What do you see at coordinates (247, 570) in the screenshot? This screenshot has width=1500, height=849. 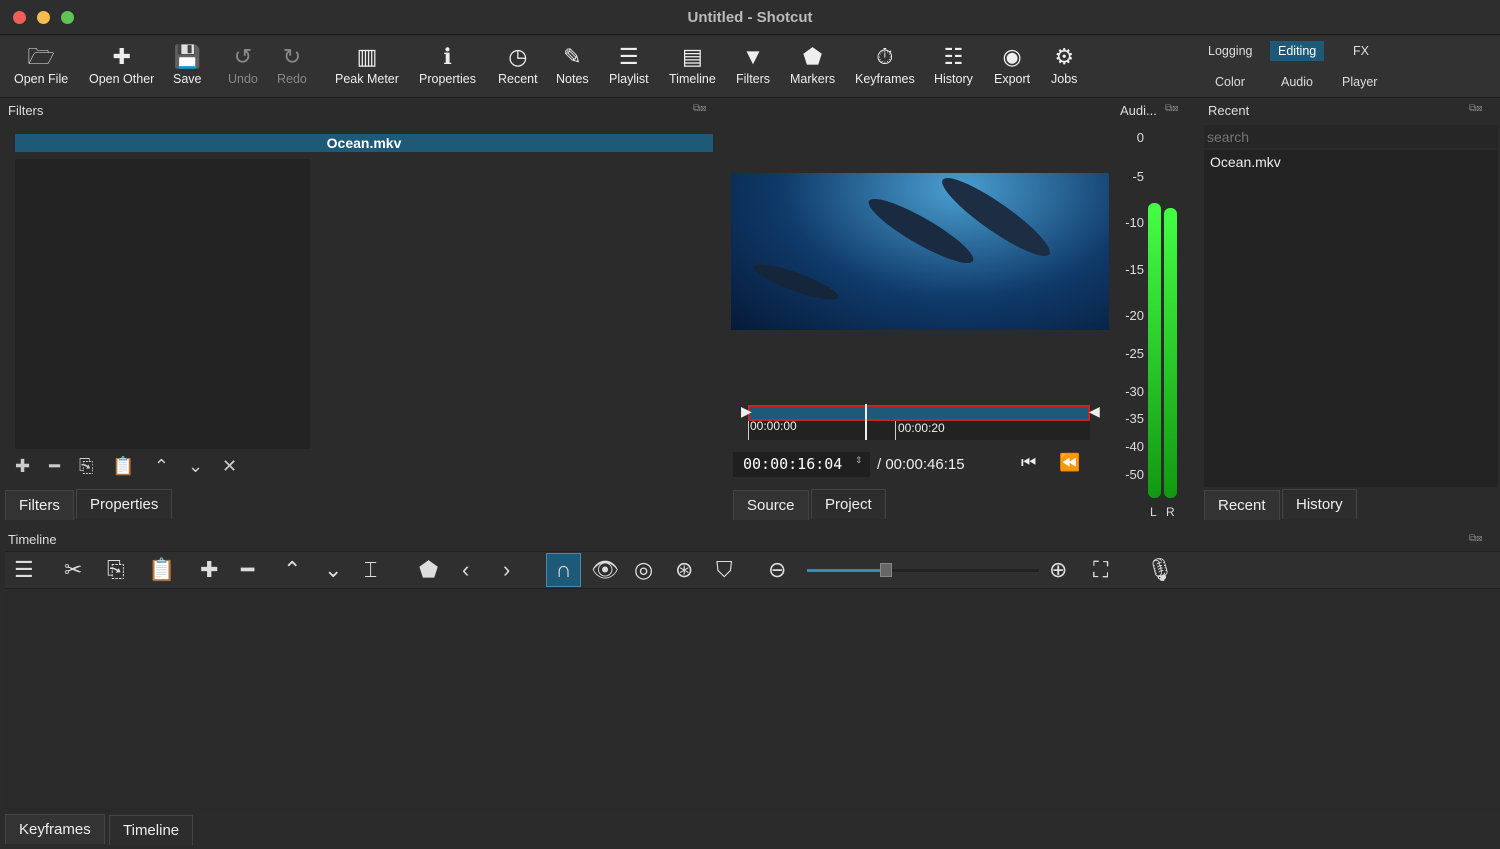 I see `remove-button: ━` at bounding box center [247, 570].